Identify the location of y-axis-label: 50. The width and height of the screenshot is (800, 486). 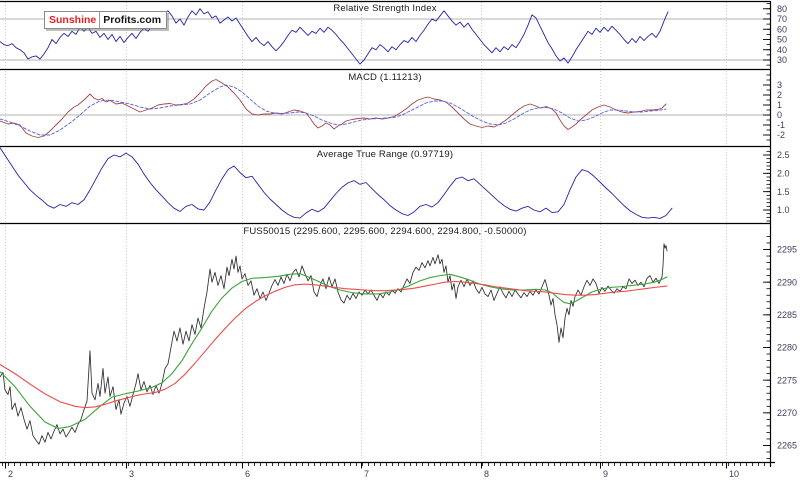
(782, 40).